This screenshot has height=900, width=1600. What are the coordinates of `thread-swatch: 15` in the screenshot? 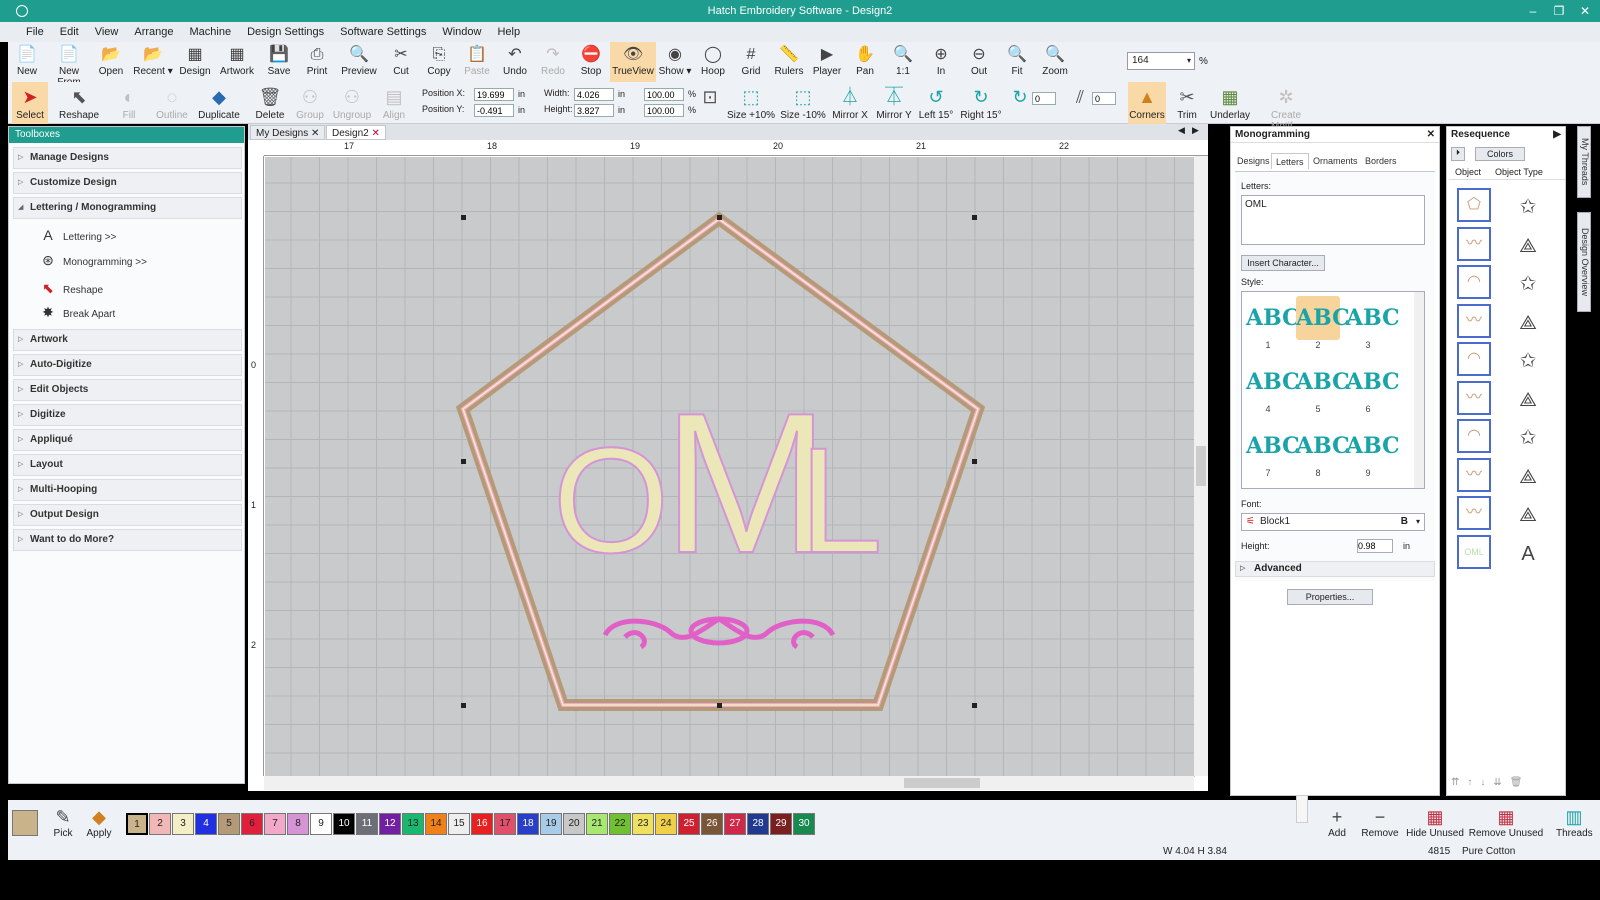 It's located at (459, 824).